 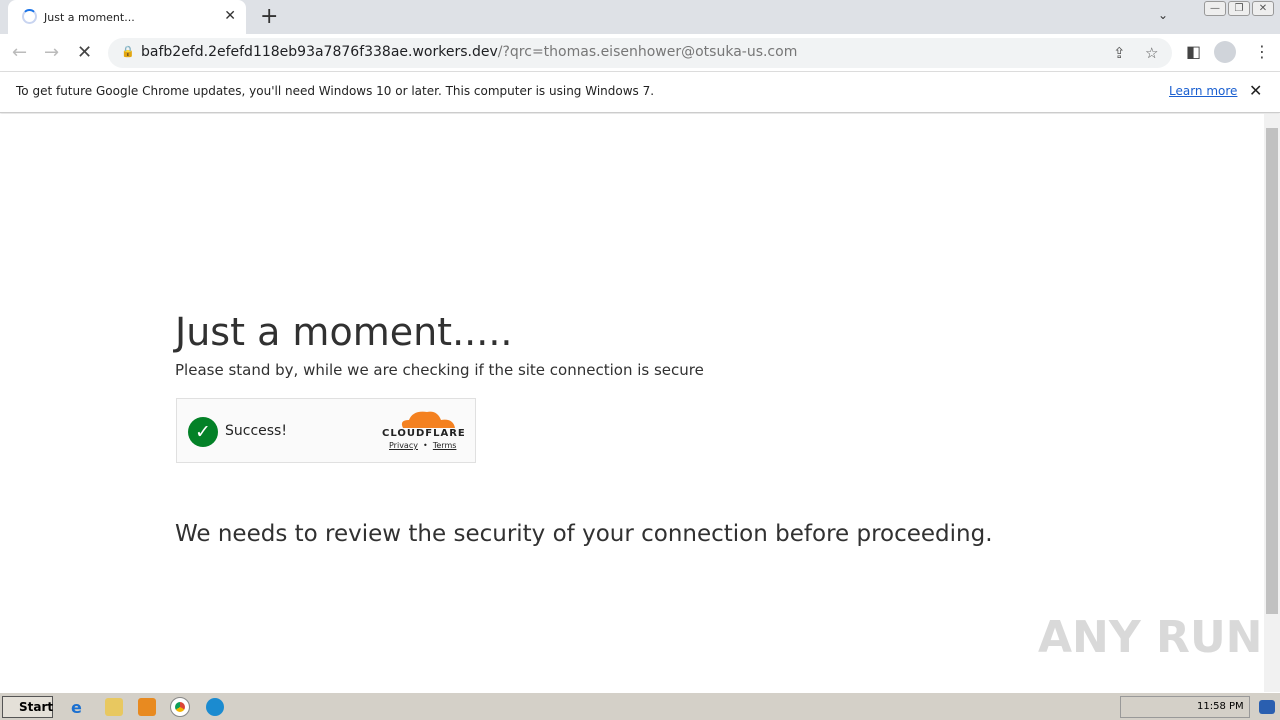 I want to click on cloudflare-logo-icon, so click(x=428, y=419).